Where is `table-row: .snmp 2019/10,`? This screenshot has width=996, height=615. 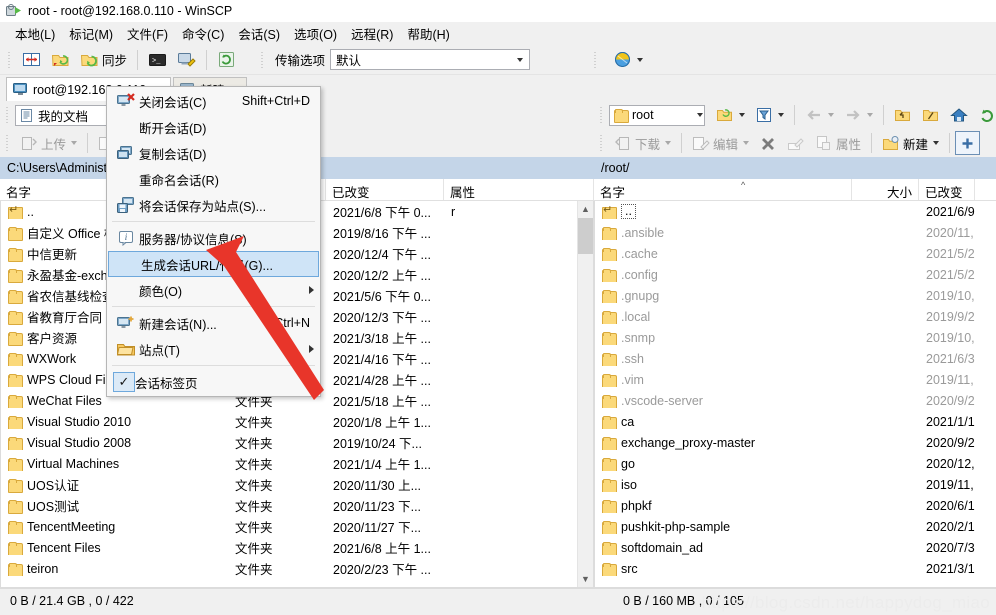
table-row: .snmp 2019/10, is located at coordinates (795, 337).